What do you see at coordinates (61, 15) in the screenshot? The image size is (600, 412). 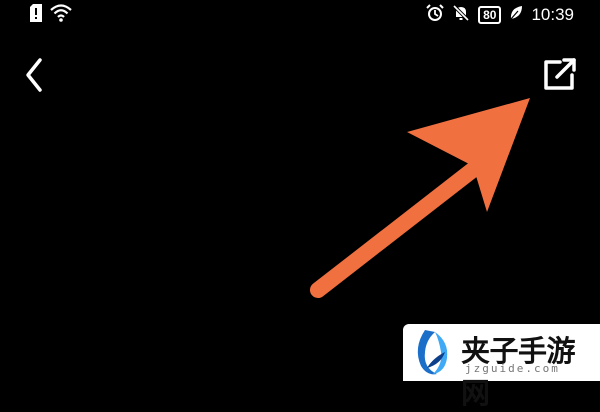 I see `wifi-icon` at bounding box center [61, 15].